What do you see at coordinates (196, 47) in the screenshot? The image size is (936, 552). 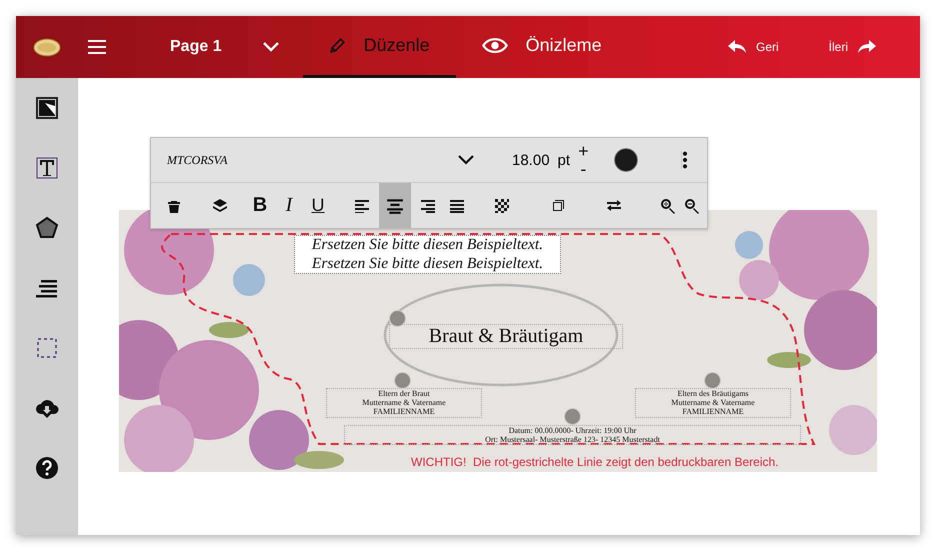 I see `page-label: Page 1` at bounding box center [196, 47].